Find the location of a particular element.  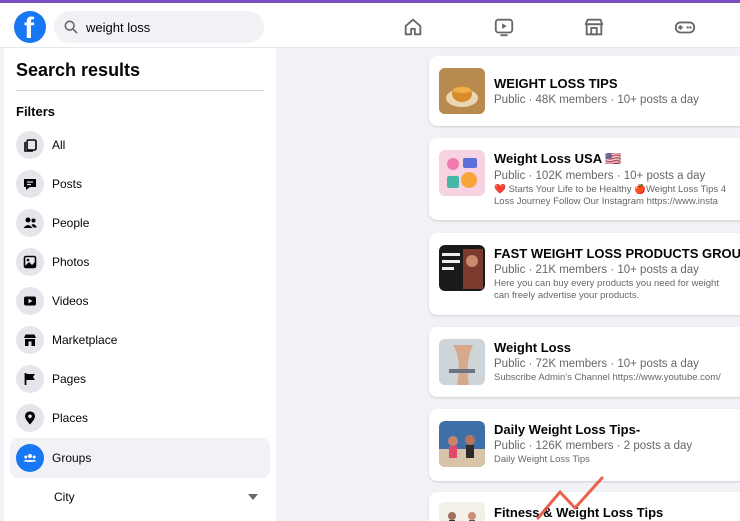

all-icon is located at coordinates (30, 145).